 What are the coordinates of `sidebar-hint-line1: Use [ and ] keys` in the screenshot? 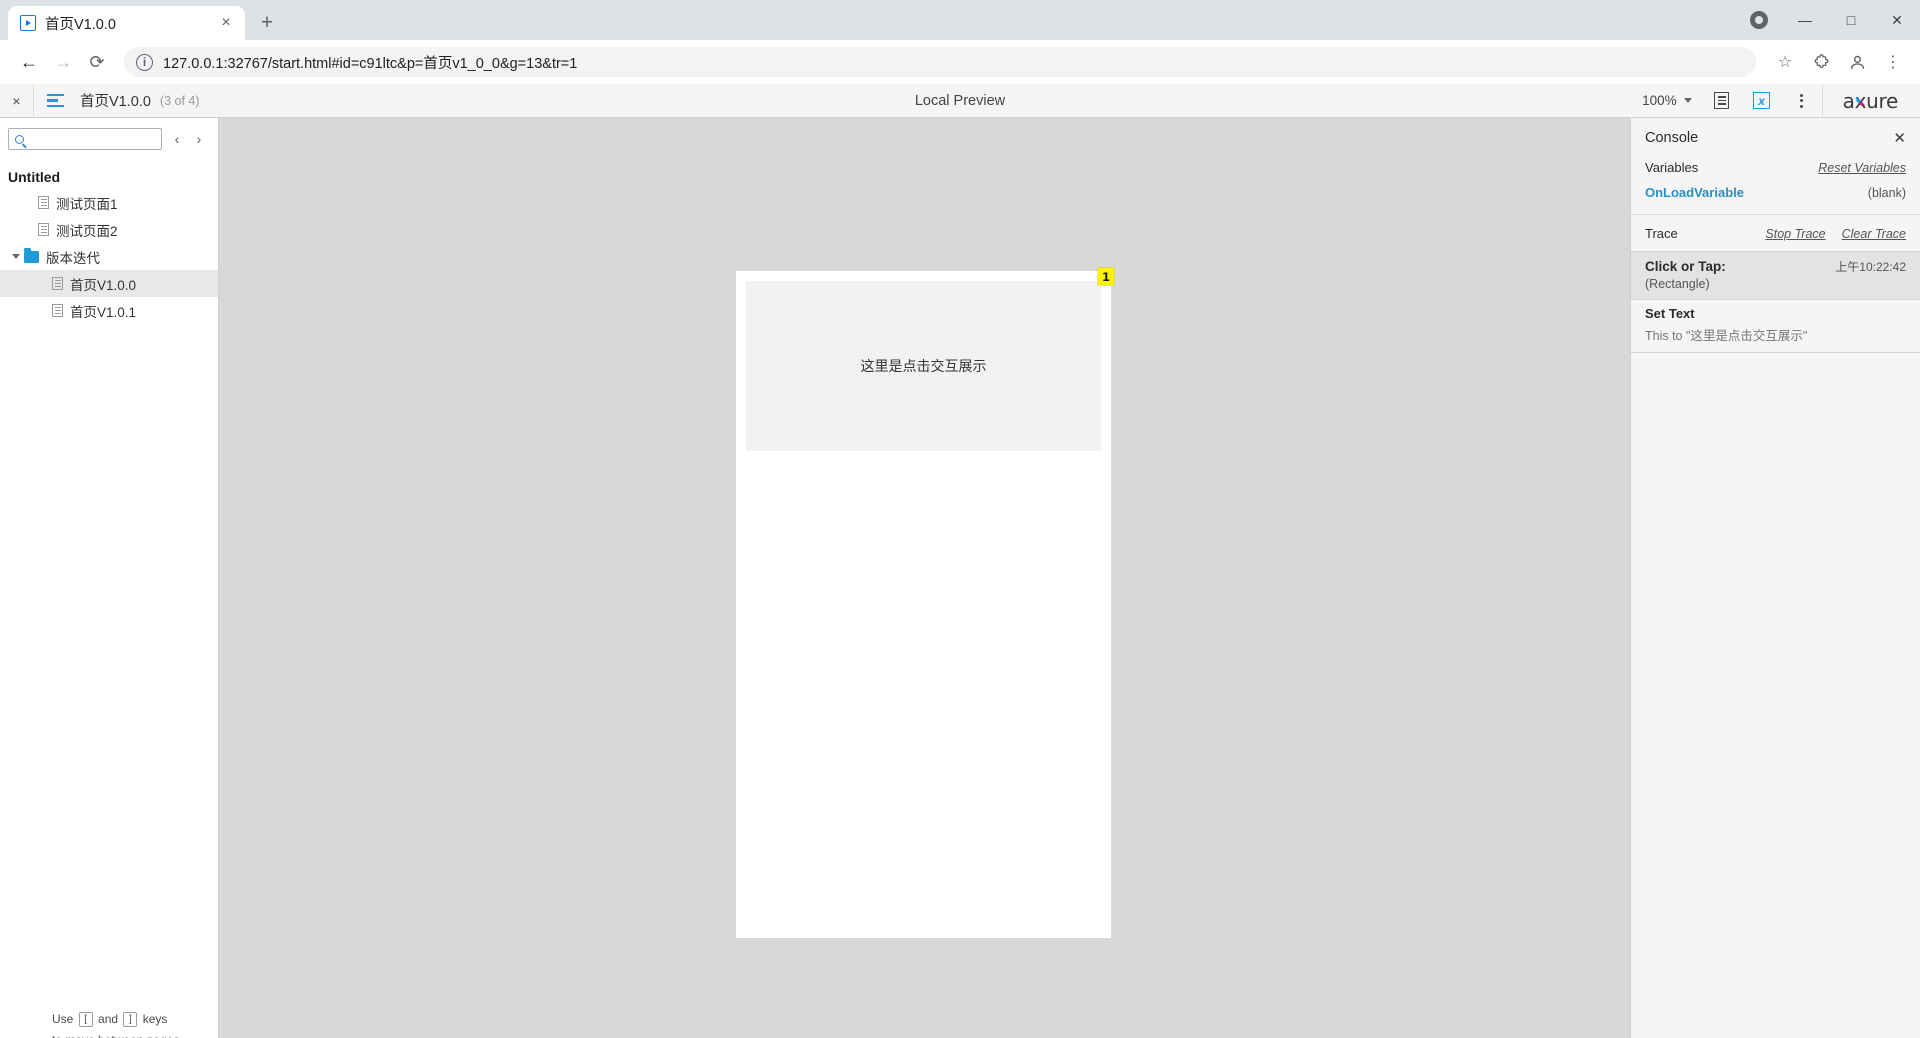 It's located at (135, 1019).